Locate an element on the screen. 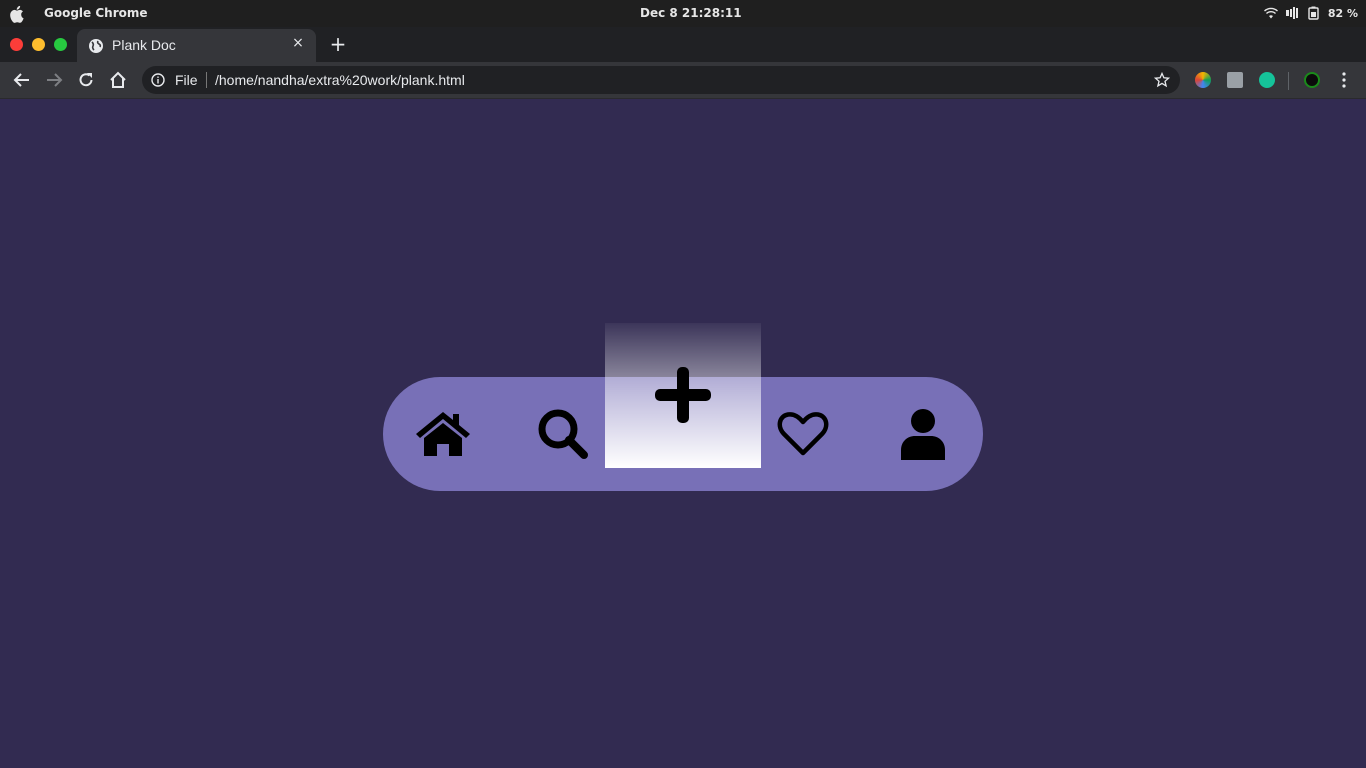  volume-icon is located at coordinates (1292, 13).